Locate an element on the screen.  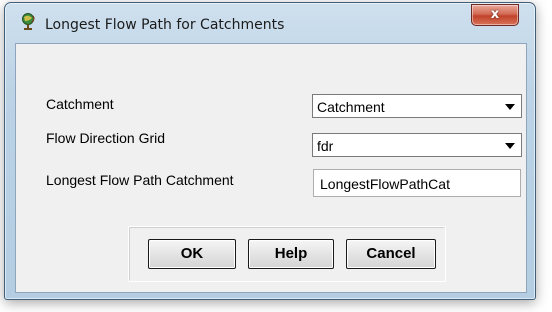
catchment-label: Catchment is located at coordinates (80, 104).